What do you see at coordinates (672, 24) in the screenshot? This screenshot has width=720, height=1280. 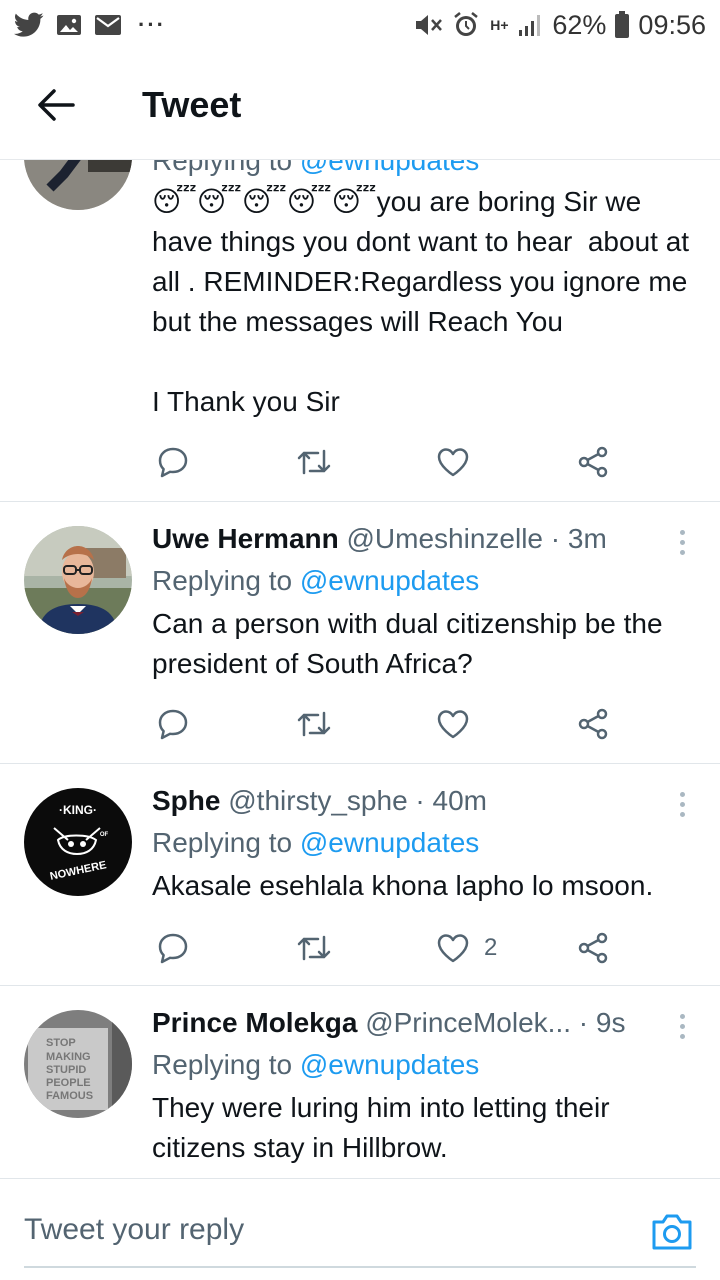 I see `clock: 09:56` at bounding box center [672, 24].